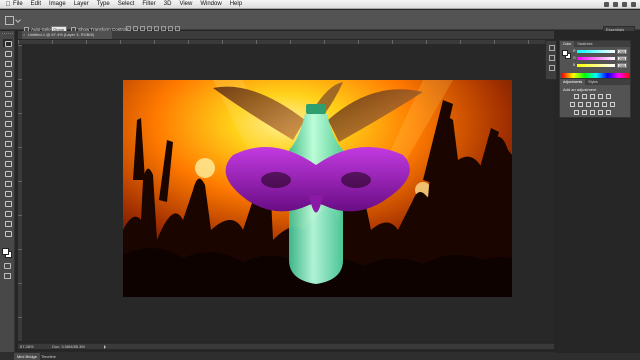 Image resolution: width=640 pixels, height=360 pixels. I want to click on shape-tool-icon, so click(7, 213).